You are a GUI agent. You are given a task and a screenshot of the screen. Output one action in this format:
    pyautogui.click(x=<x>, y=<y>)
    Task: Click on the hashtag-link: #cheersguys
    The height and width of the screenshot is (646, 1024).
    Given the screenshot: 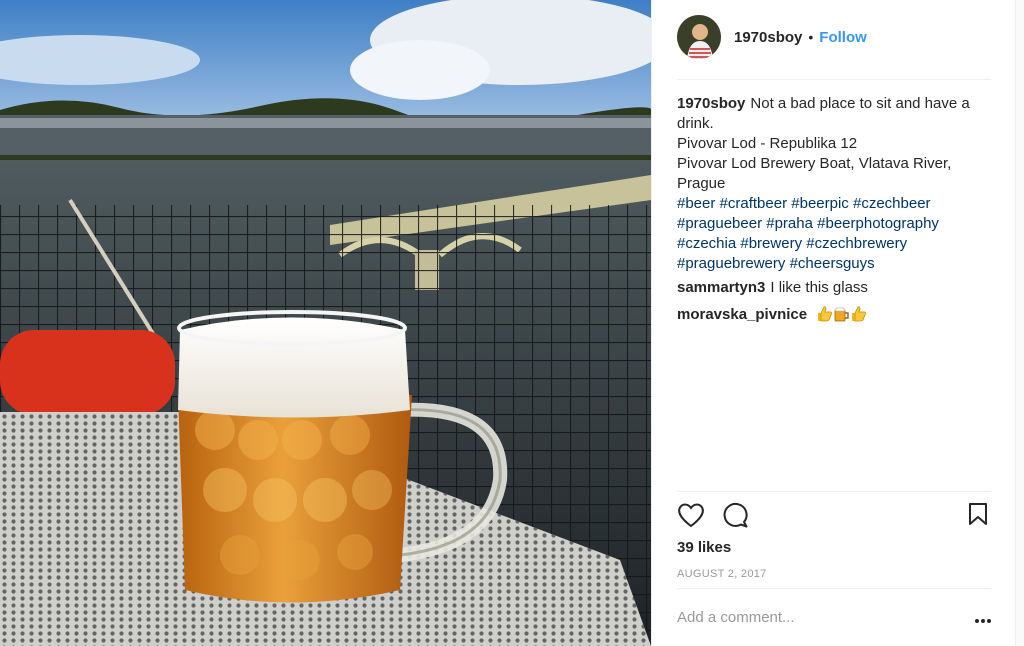 What is the action you would take?
    pyautogui.click(x=832, y=263)
    